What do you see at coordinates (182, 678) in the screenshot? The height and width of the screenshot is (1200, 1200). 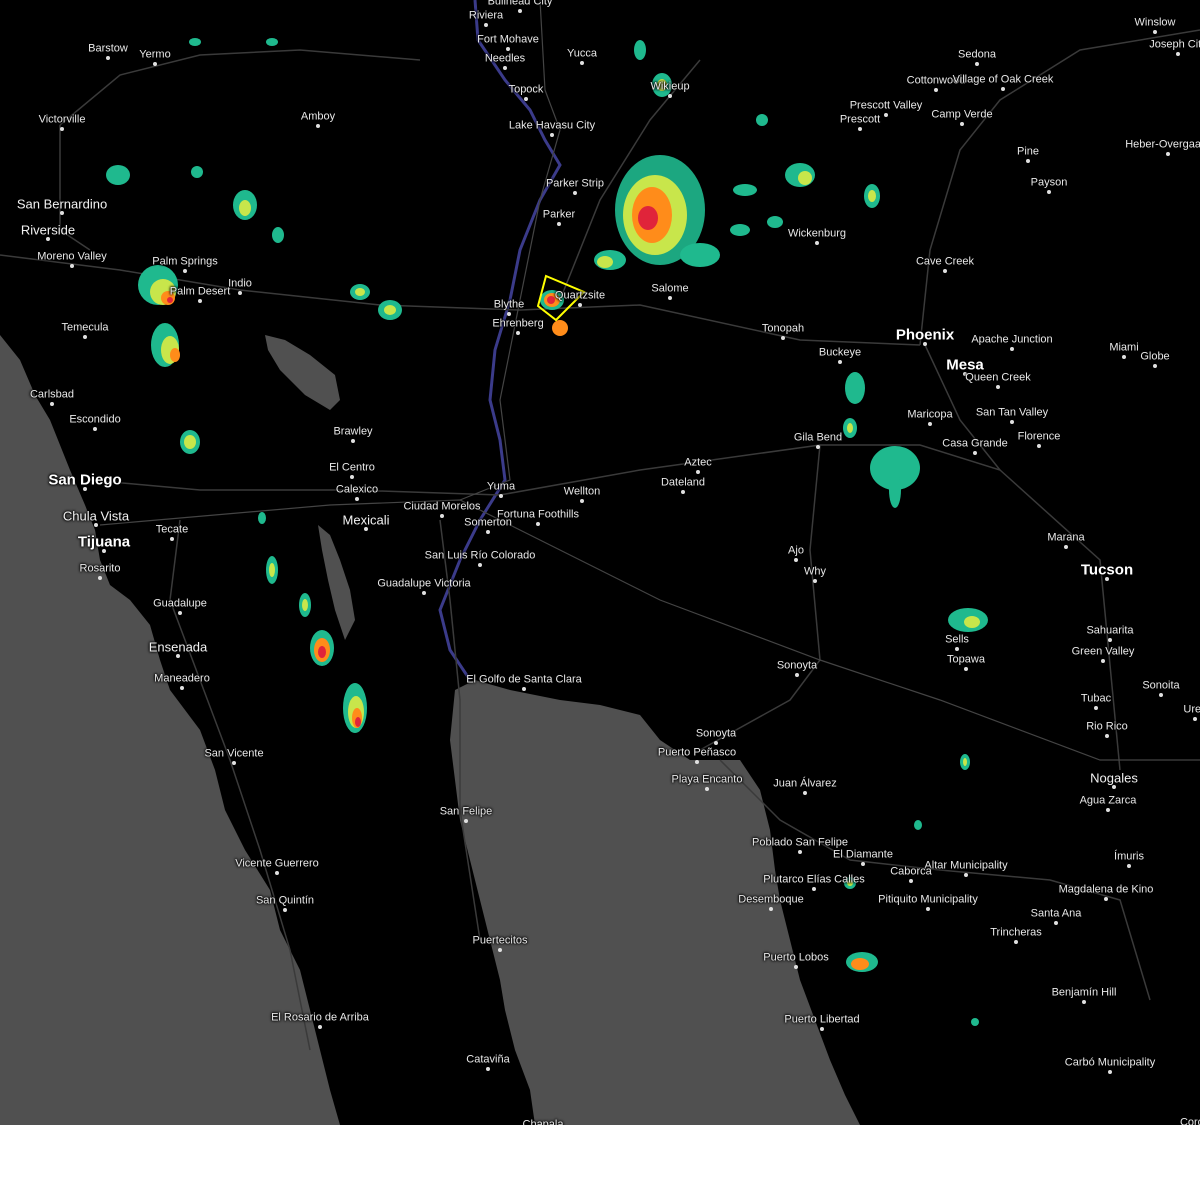 I see `city-label: Maneadero` at bounding box center [182, 678].